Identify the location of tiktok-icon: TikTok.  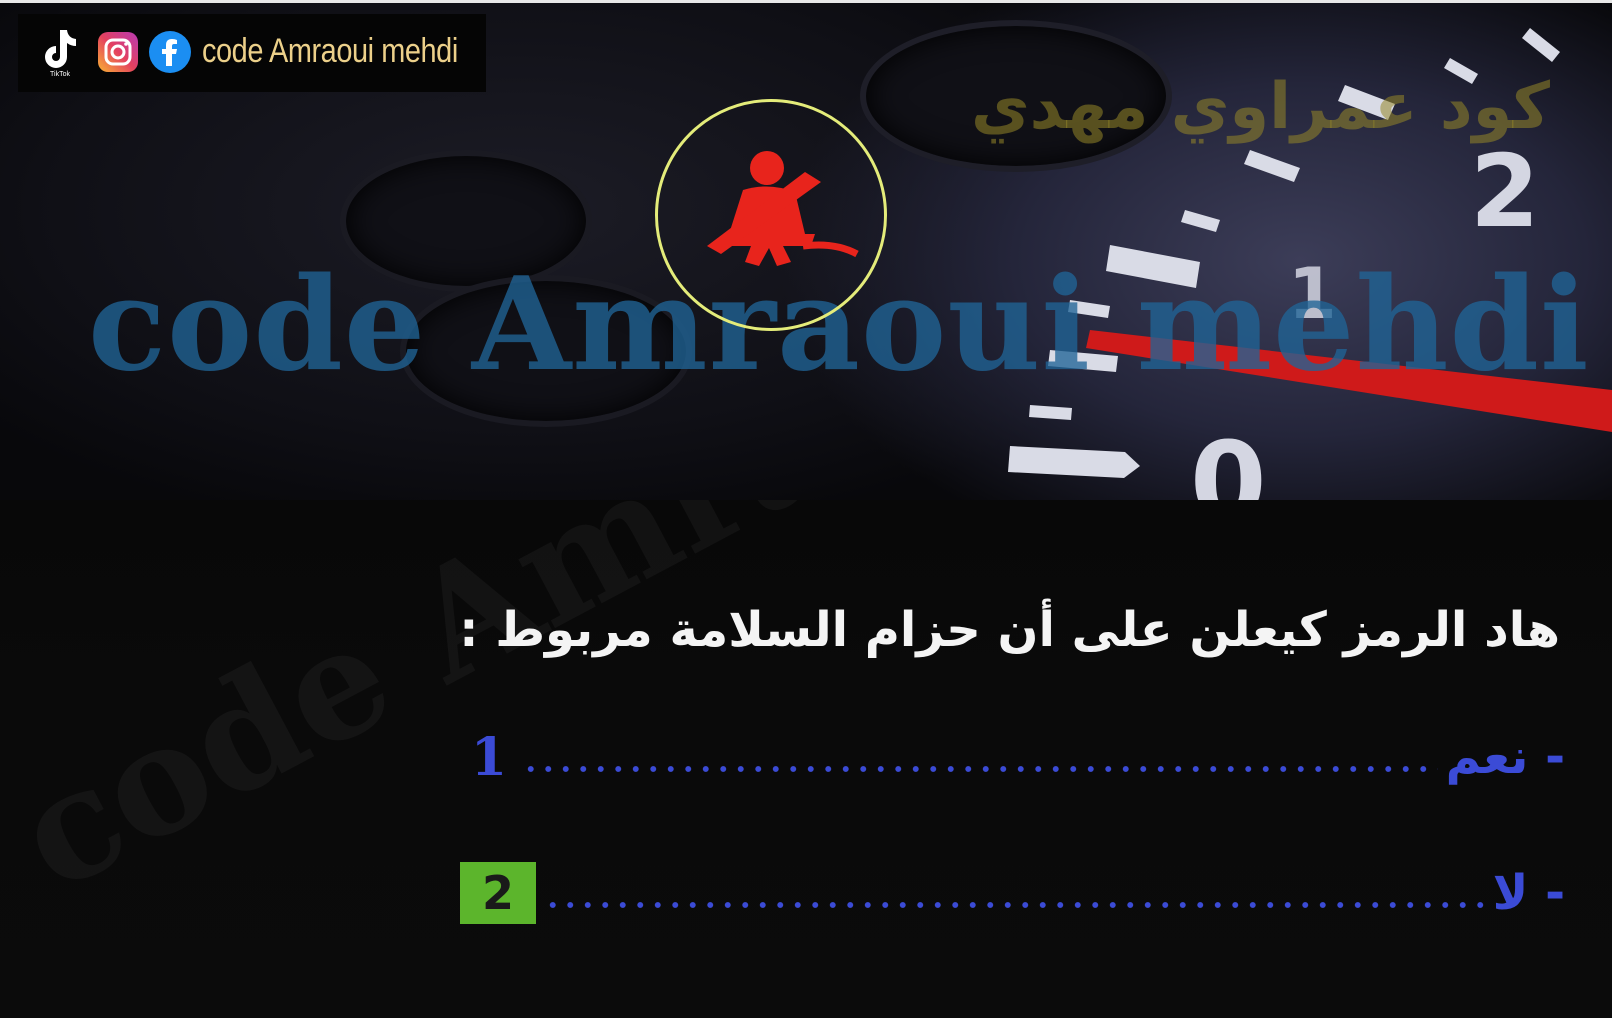
(60, 52).